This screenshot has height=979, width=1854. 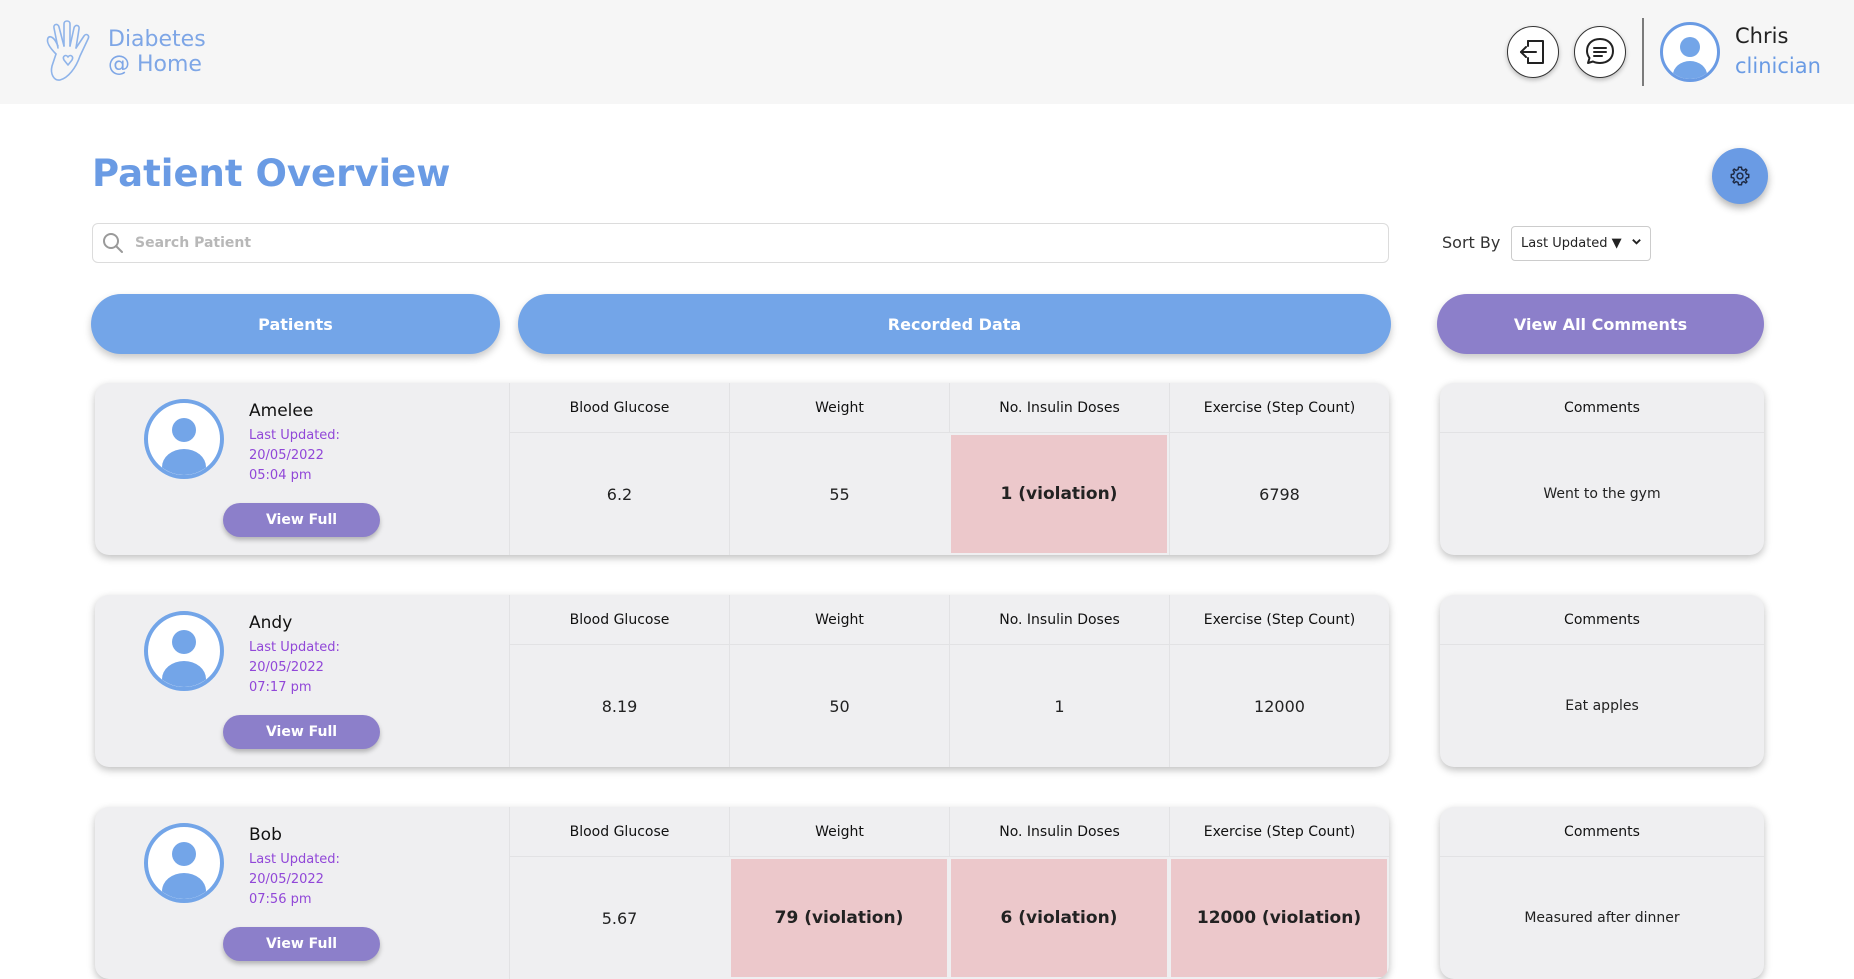 I want to click on data-value-cell: 6798, so click(x=1279, y=494).